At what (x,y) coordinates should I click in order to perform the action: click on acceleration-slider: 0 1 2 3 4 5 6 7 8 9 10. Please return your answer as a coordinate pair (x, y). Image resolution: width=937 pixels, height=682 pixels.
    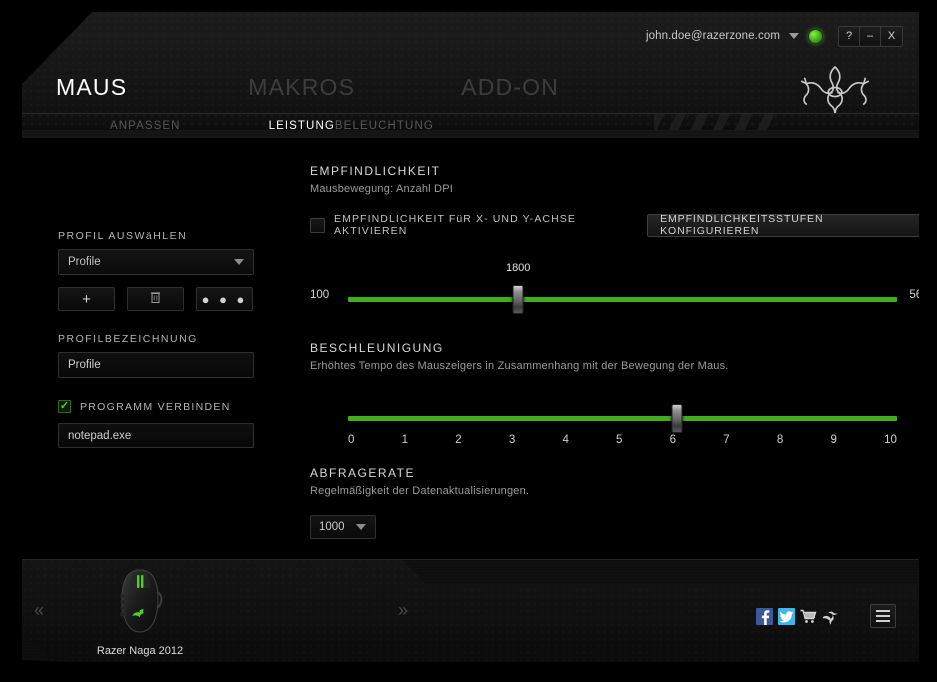
    Looking at the image, I should click on (614, 420).